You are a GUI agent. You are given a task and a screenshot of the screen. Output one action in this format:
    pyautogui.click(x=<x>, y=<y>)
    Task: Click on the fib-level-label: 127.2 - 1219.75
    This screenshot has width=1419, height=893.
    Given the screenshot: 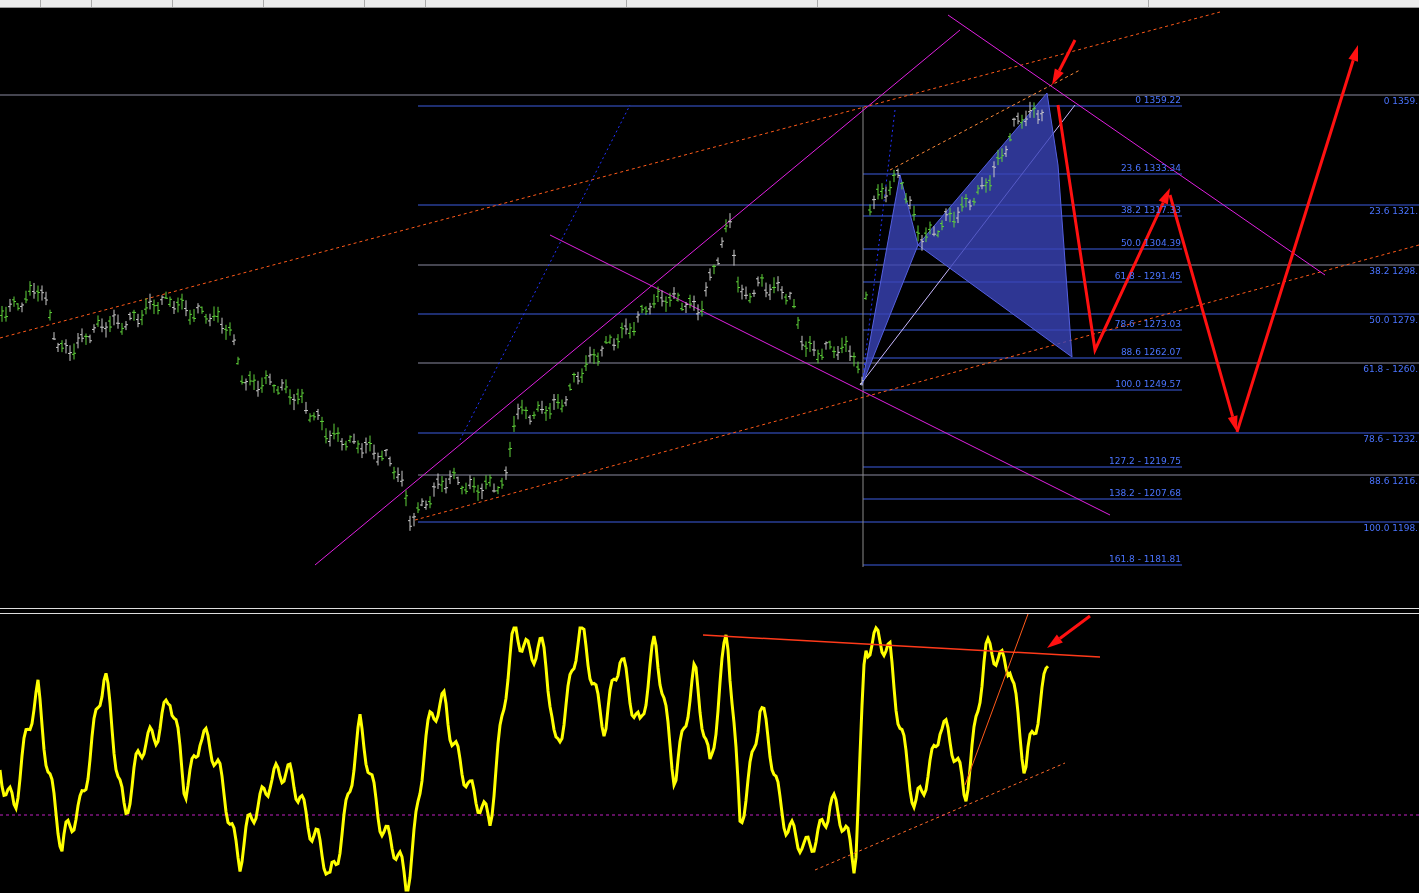 What is the action you would take?
    pyautogui.click(x=1145, y=461)
    